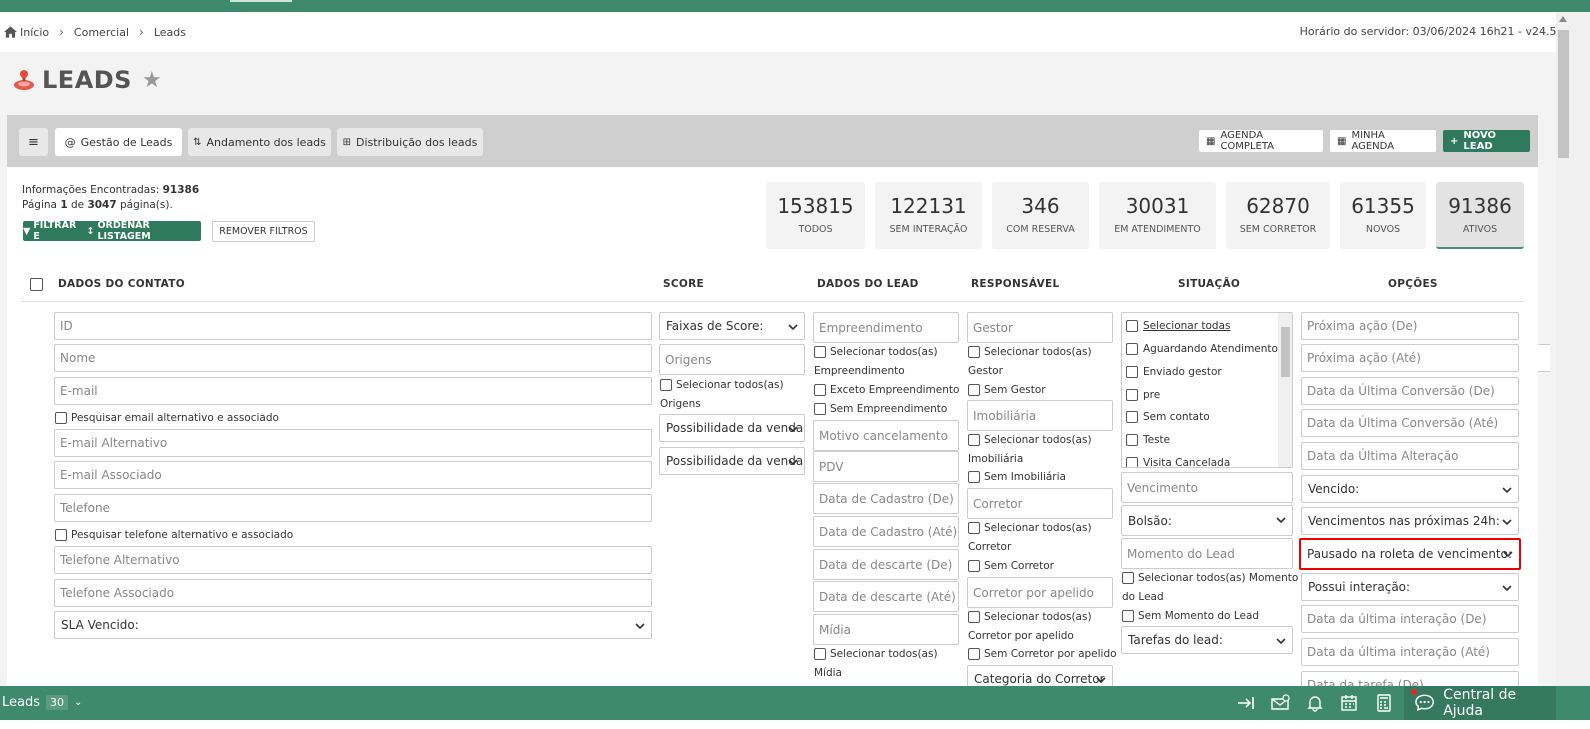 Image resolution: width=1590 pixels, height=729 pixels. Describe the element at coordinates (1207, 640) in the screenshot. I see `tarefas-lead-select: Tarefas do lead:` at that location.